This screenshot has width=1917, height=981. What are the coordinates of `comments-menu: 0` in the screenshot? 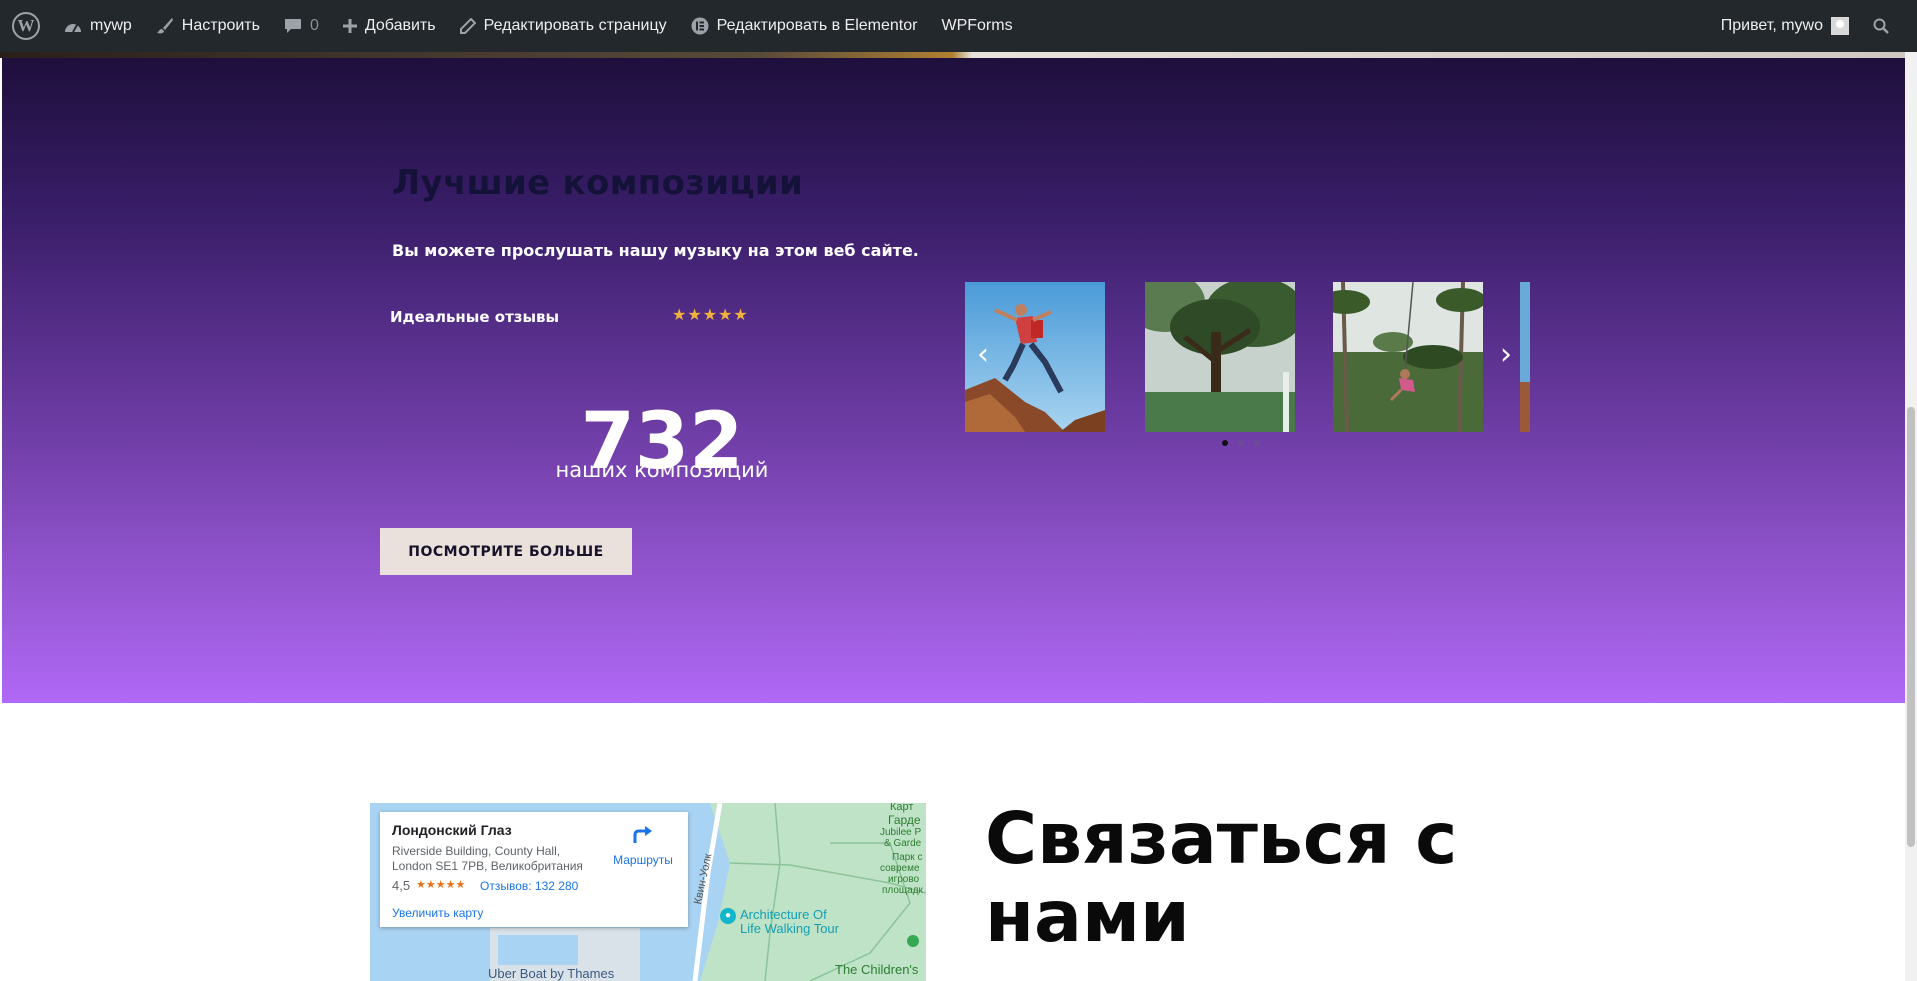 It's located at (301, 26).